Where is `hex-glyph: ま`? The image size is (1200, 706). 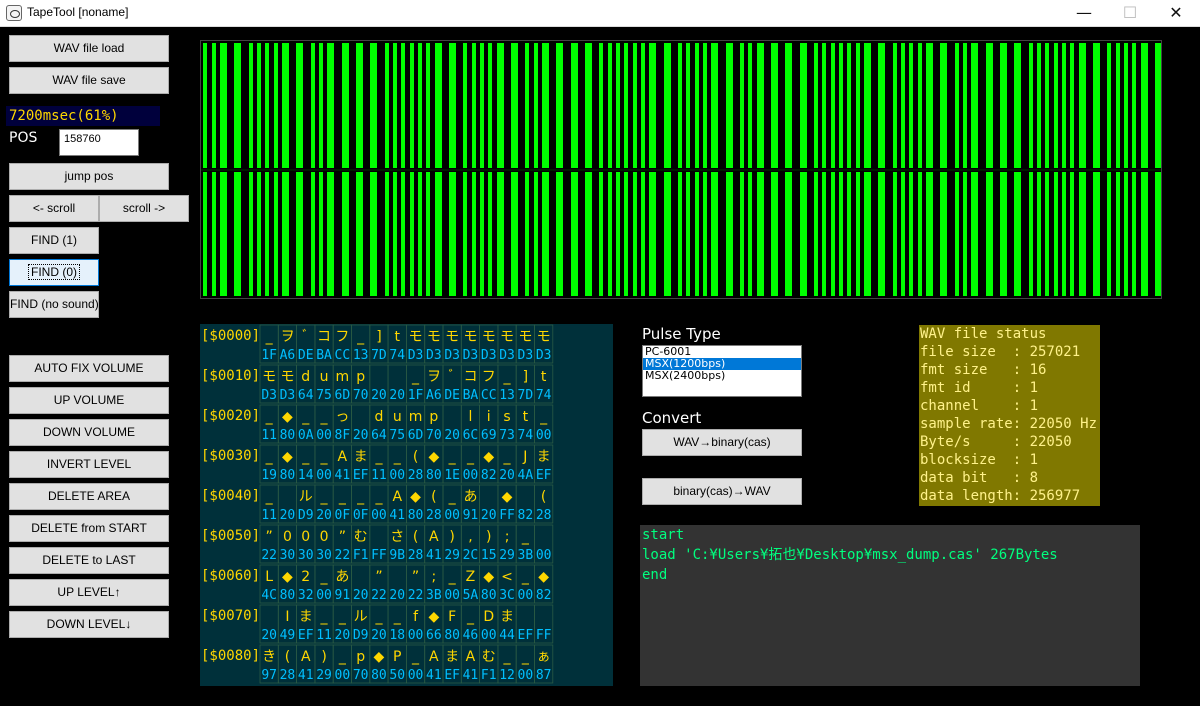
hex-glyph: ま is located at coordinates (452, 657).